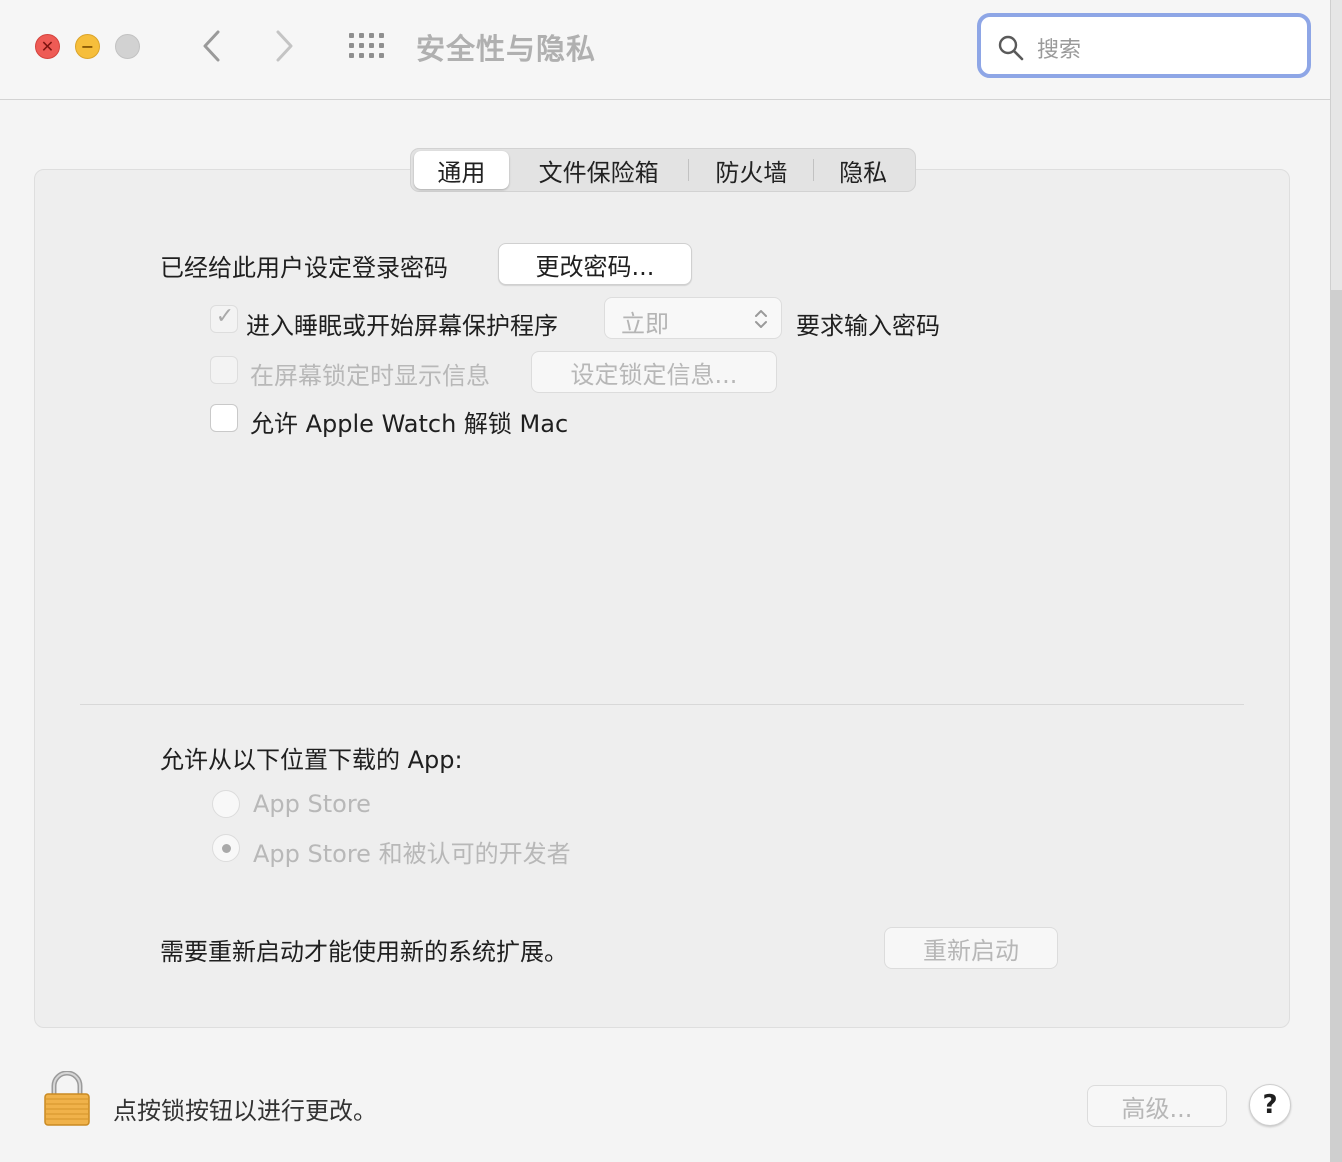 The width and height of the screenshot is (1342, 1162). Describe the element at coordinates (1270, 1105) in the screenshot. I see `help-button: ?` at that location.